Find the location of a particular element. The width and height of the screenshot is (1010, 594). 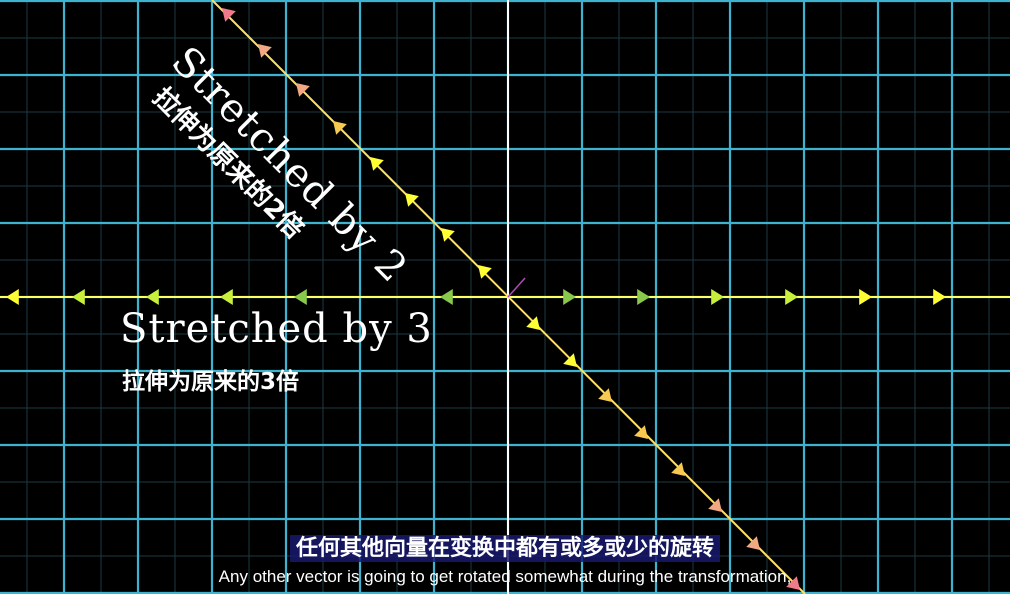

subtitle-cn-text: 任何其他向量在变换中都有或多或少的旋转 is located at coordinates (504, 548).